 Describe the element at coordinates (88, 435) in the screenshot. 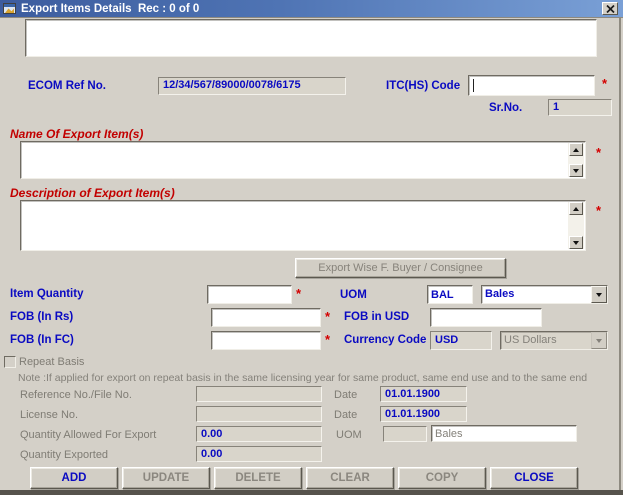

I see `qty-allowed-label: Quantity Allowed For Export` at that location.